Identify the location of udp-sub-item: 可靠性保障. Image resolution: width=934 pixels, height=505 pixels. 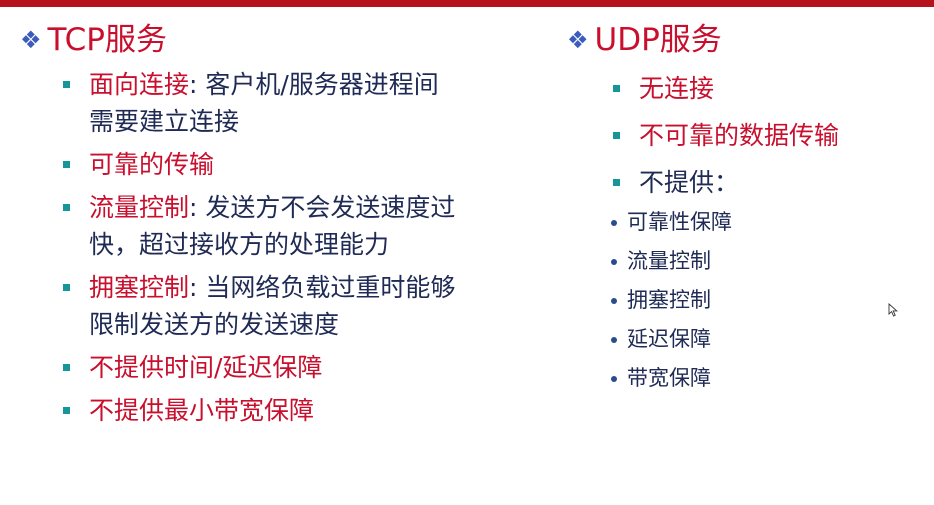
(767, 222).